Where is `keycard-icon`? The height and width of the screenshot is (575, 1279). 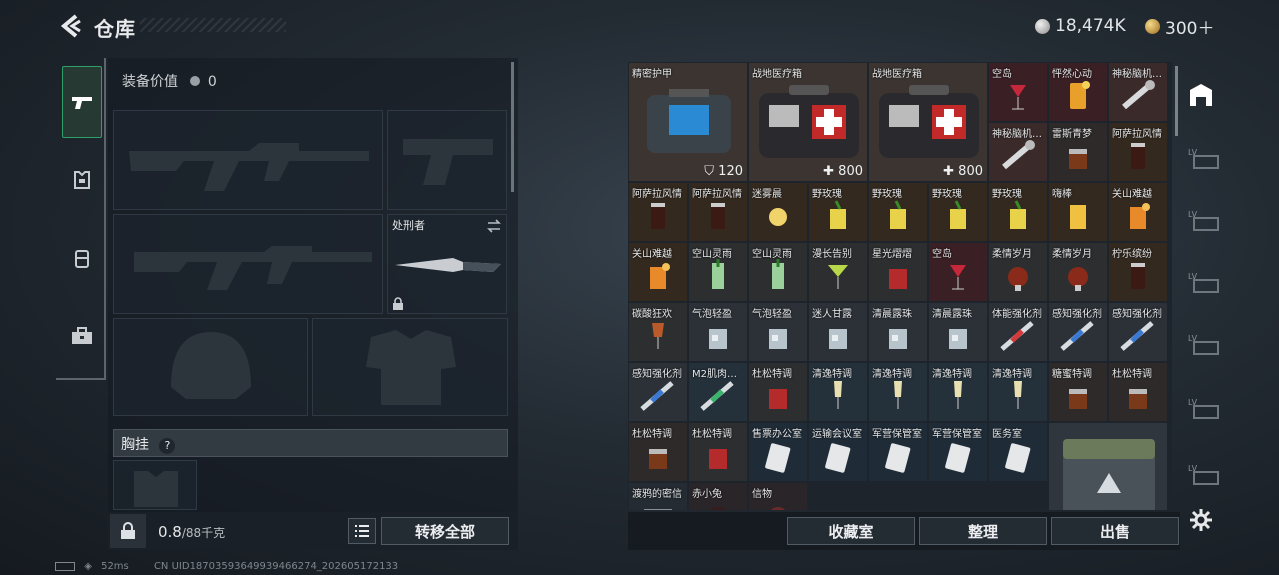
keycard-icon is located at coordinates (1018, 458).